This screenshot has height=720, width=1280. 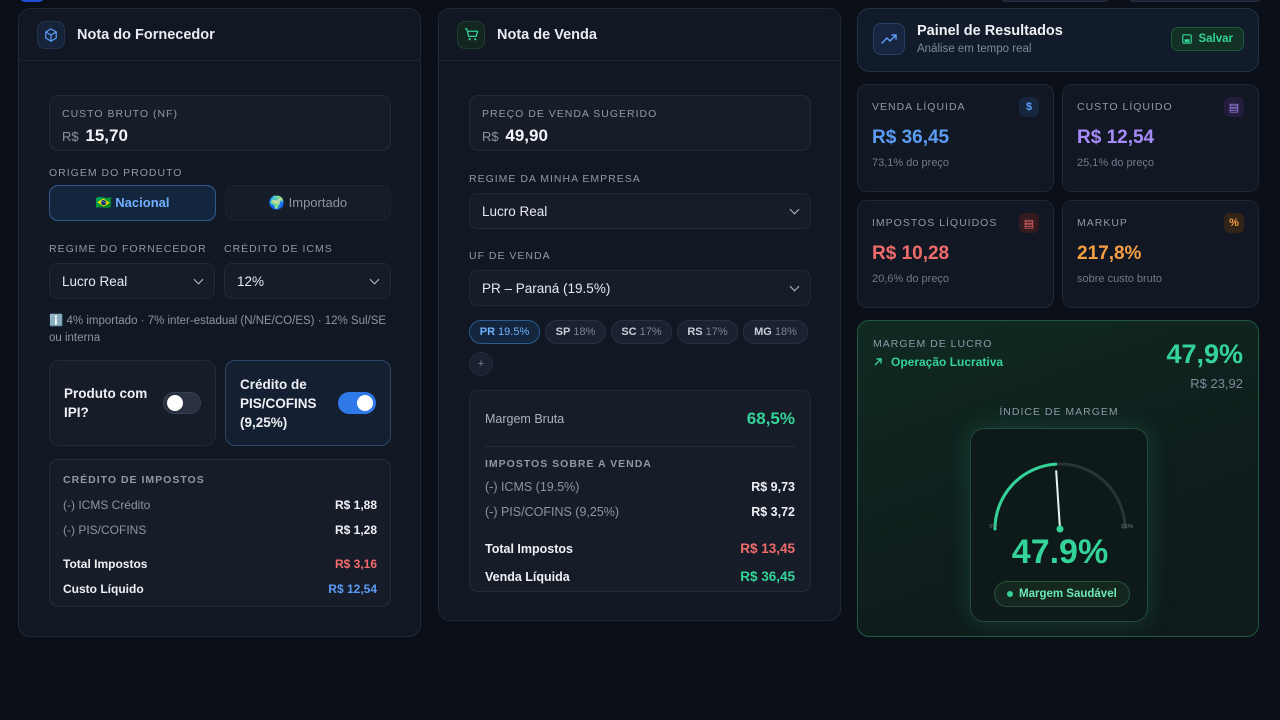 What do you see at coordinates (134, 480) in the screenshot?
I see `tax-credit-title: CRÉDITO DE IMPOSTOS` at bounding box center [134, 480].